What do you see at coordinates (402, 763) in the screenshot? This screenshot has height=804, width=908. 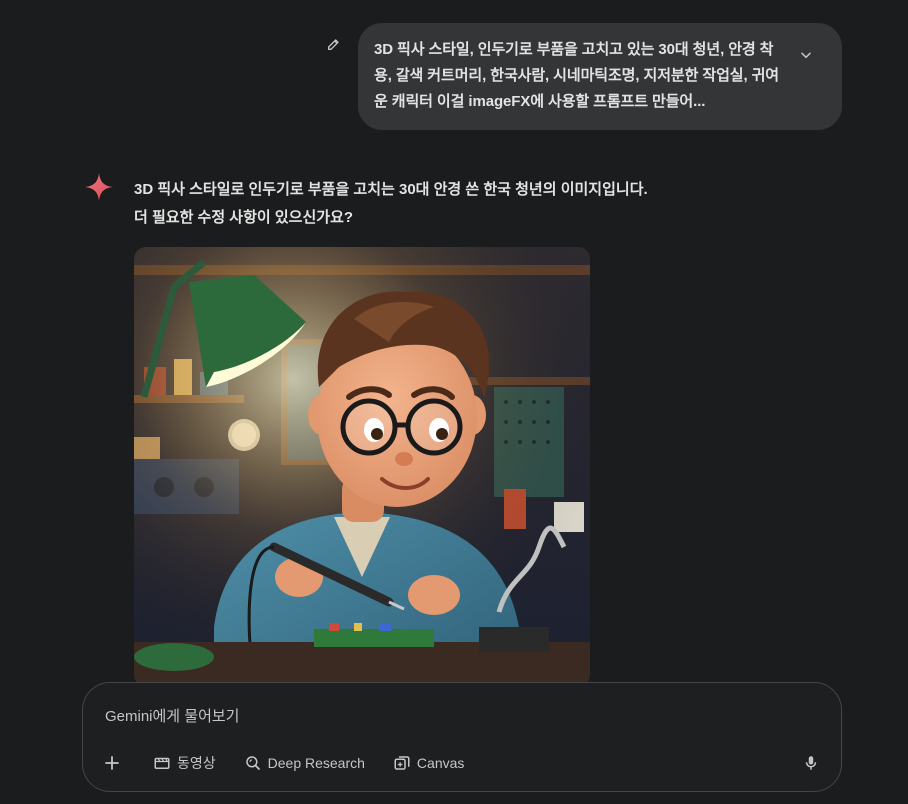 I see `canvas-icon` at bounding box center [402, 763].